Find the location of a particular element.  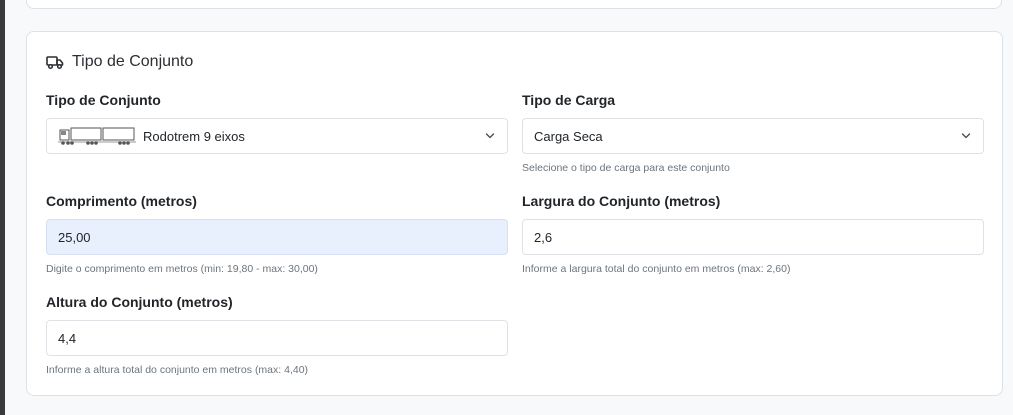

tipo-conjunto-value: Rodotrem 9 eixos is located at coordinates (194, 136).